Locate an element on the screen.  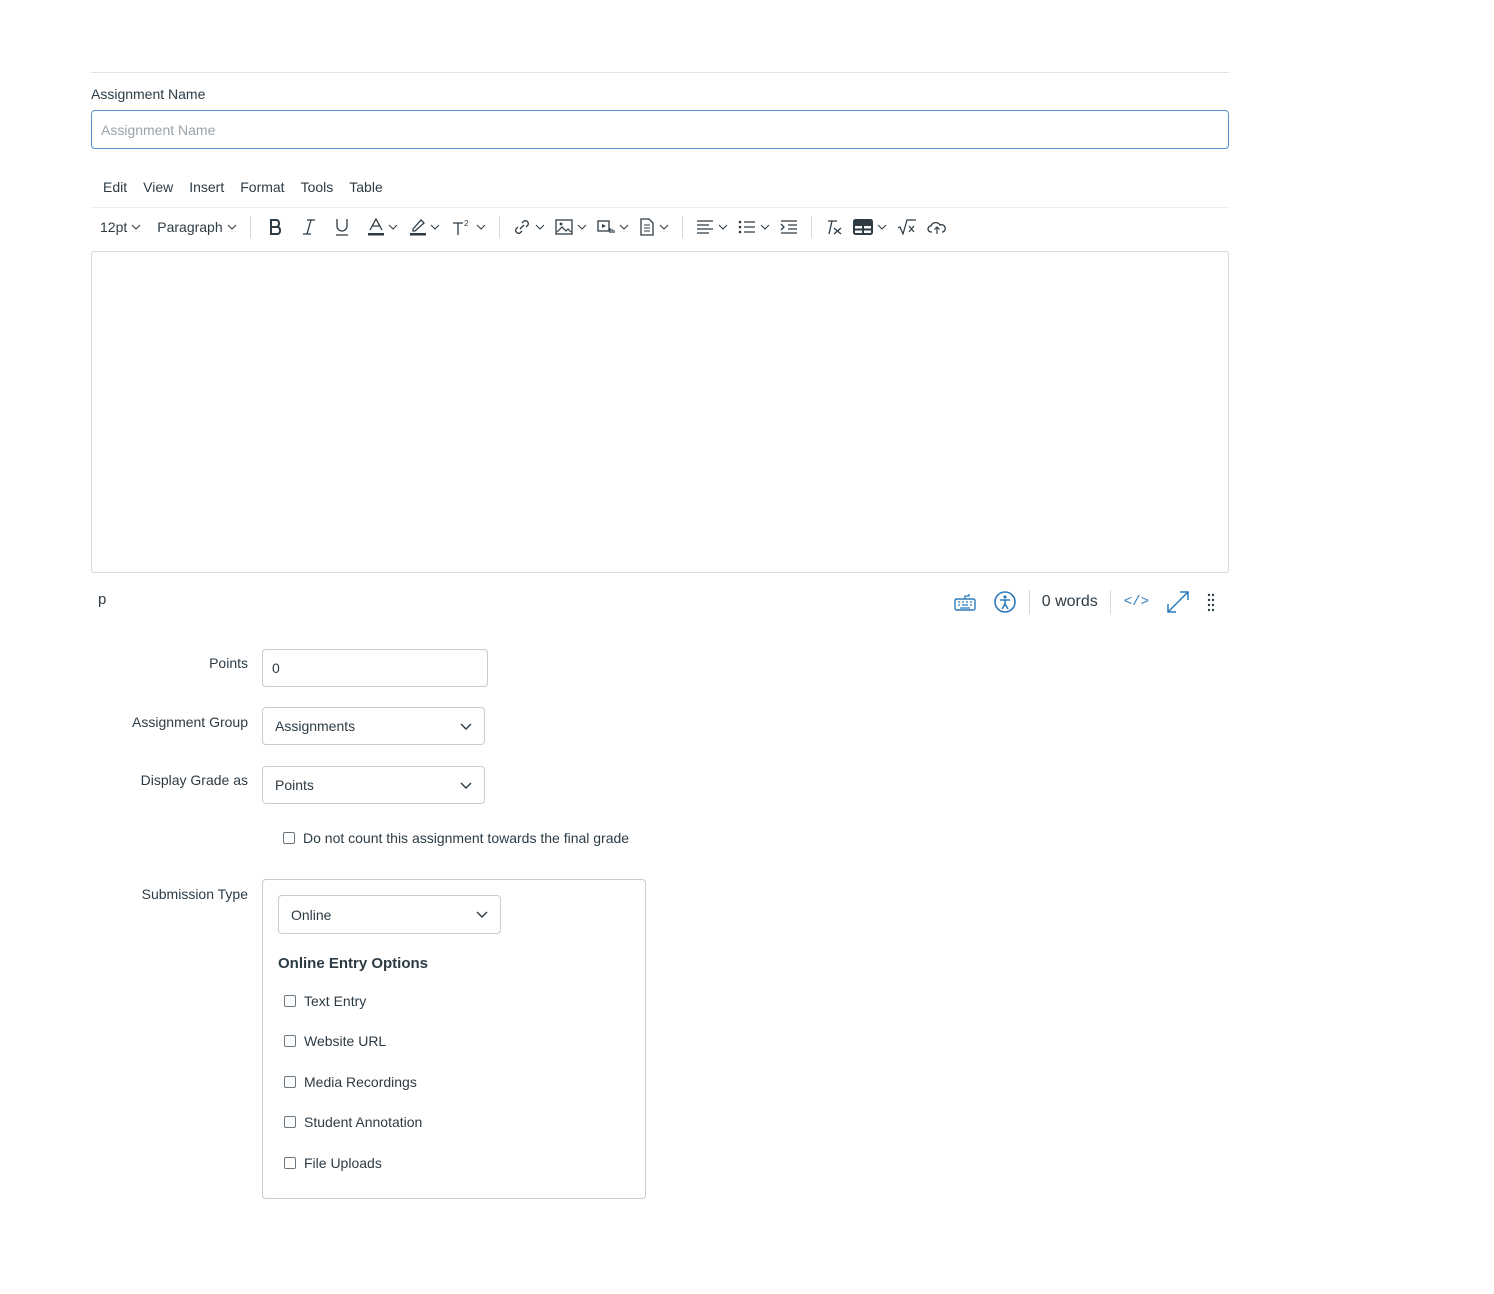
website-url-checkbox is located at coordinates (290, 1041).